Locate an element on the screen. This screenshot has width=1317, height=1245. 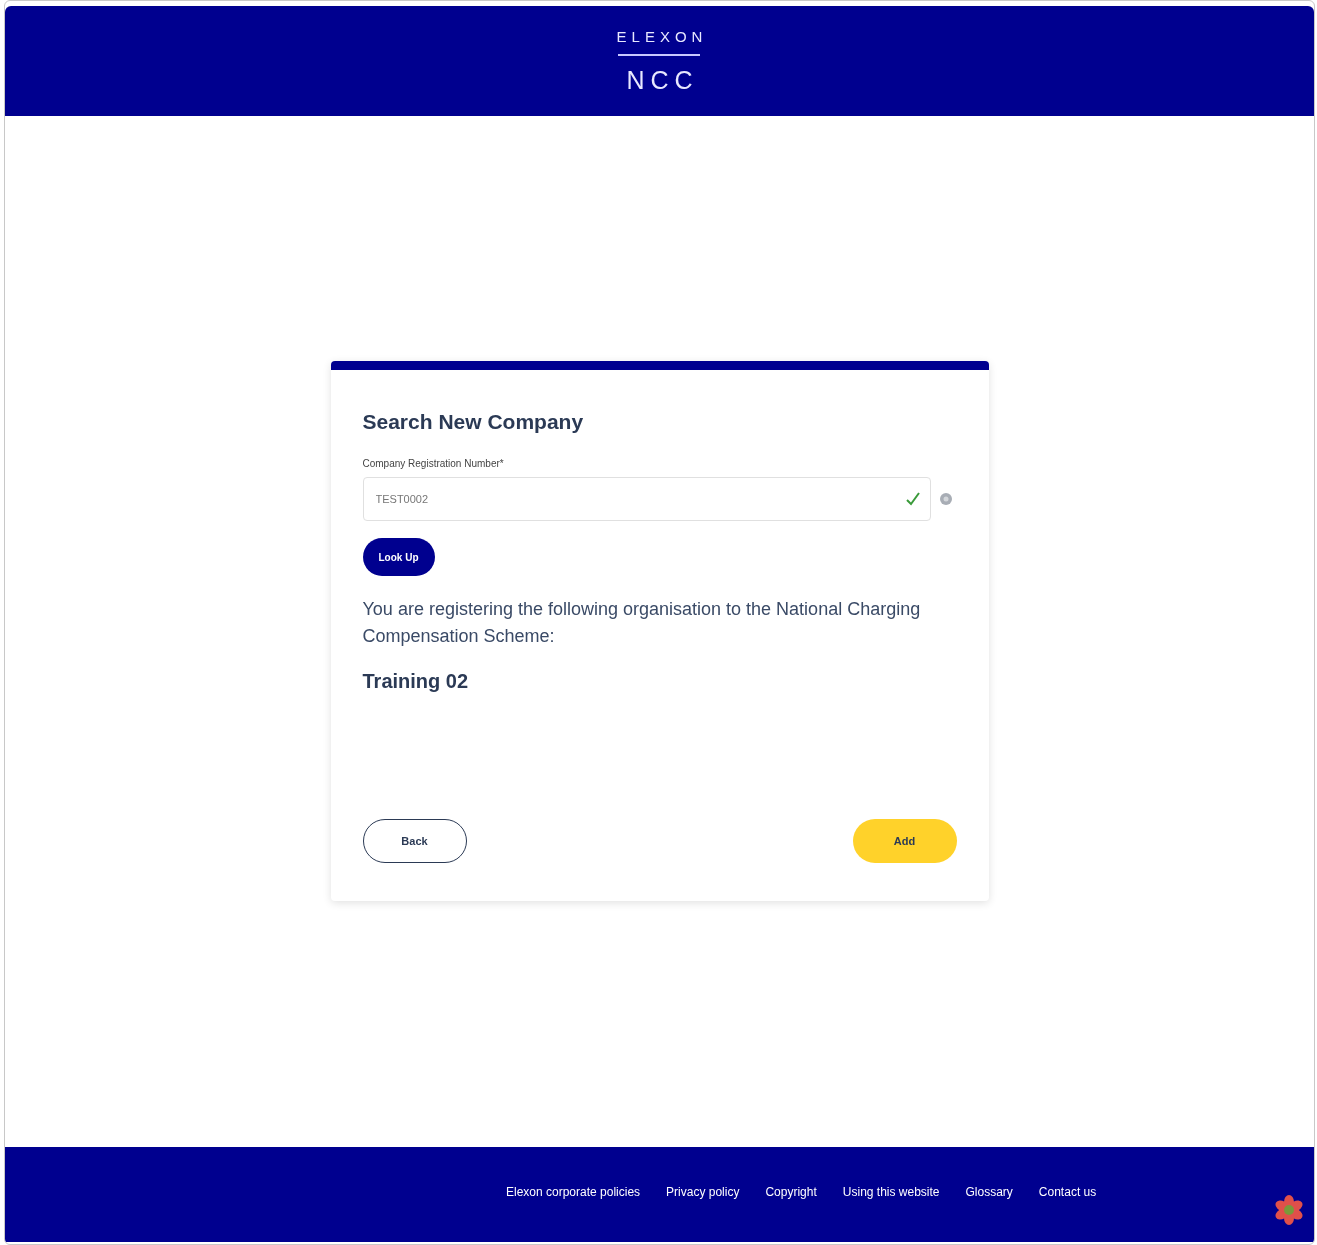
footer-link: Glossary is located at coordinates (989, 1192).